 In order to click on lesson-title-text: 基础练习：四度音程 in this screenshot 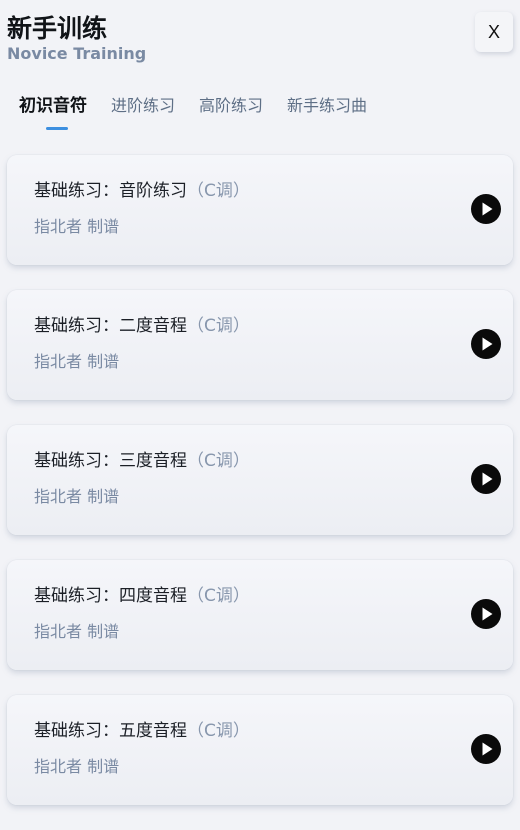, I will do `click(110, 596)`.